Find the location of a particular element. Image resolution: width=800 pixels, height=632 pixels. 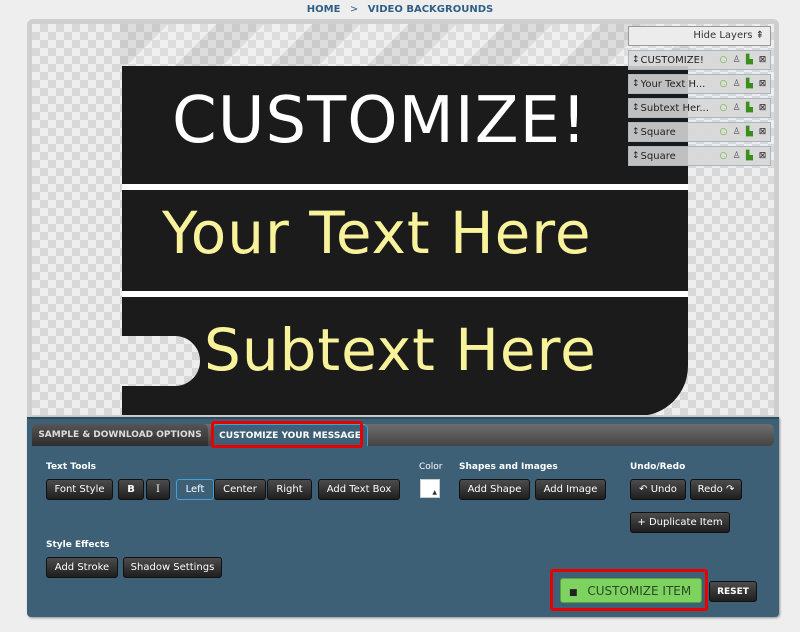

redo-label: Redo is located at coordinates (710, 489).